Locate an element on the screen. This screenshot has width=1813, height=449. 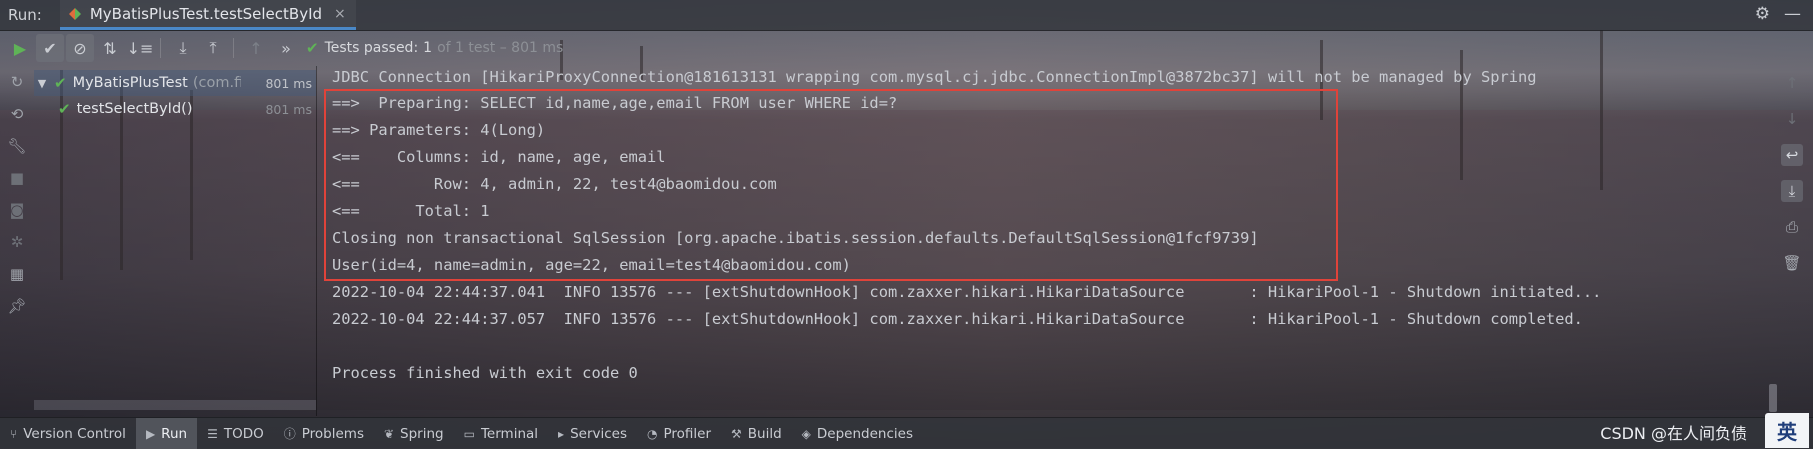
tree-item-test-method: ✔ testSelectById() 801 ms is located at coordinates (175, 109).